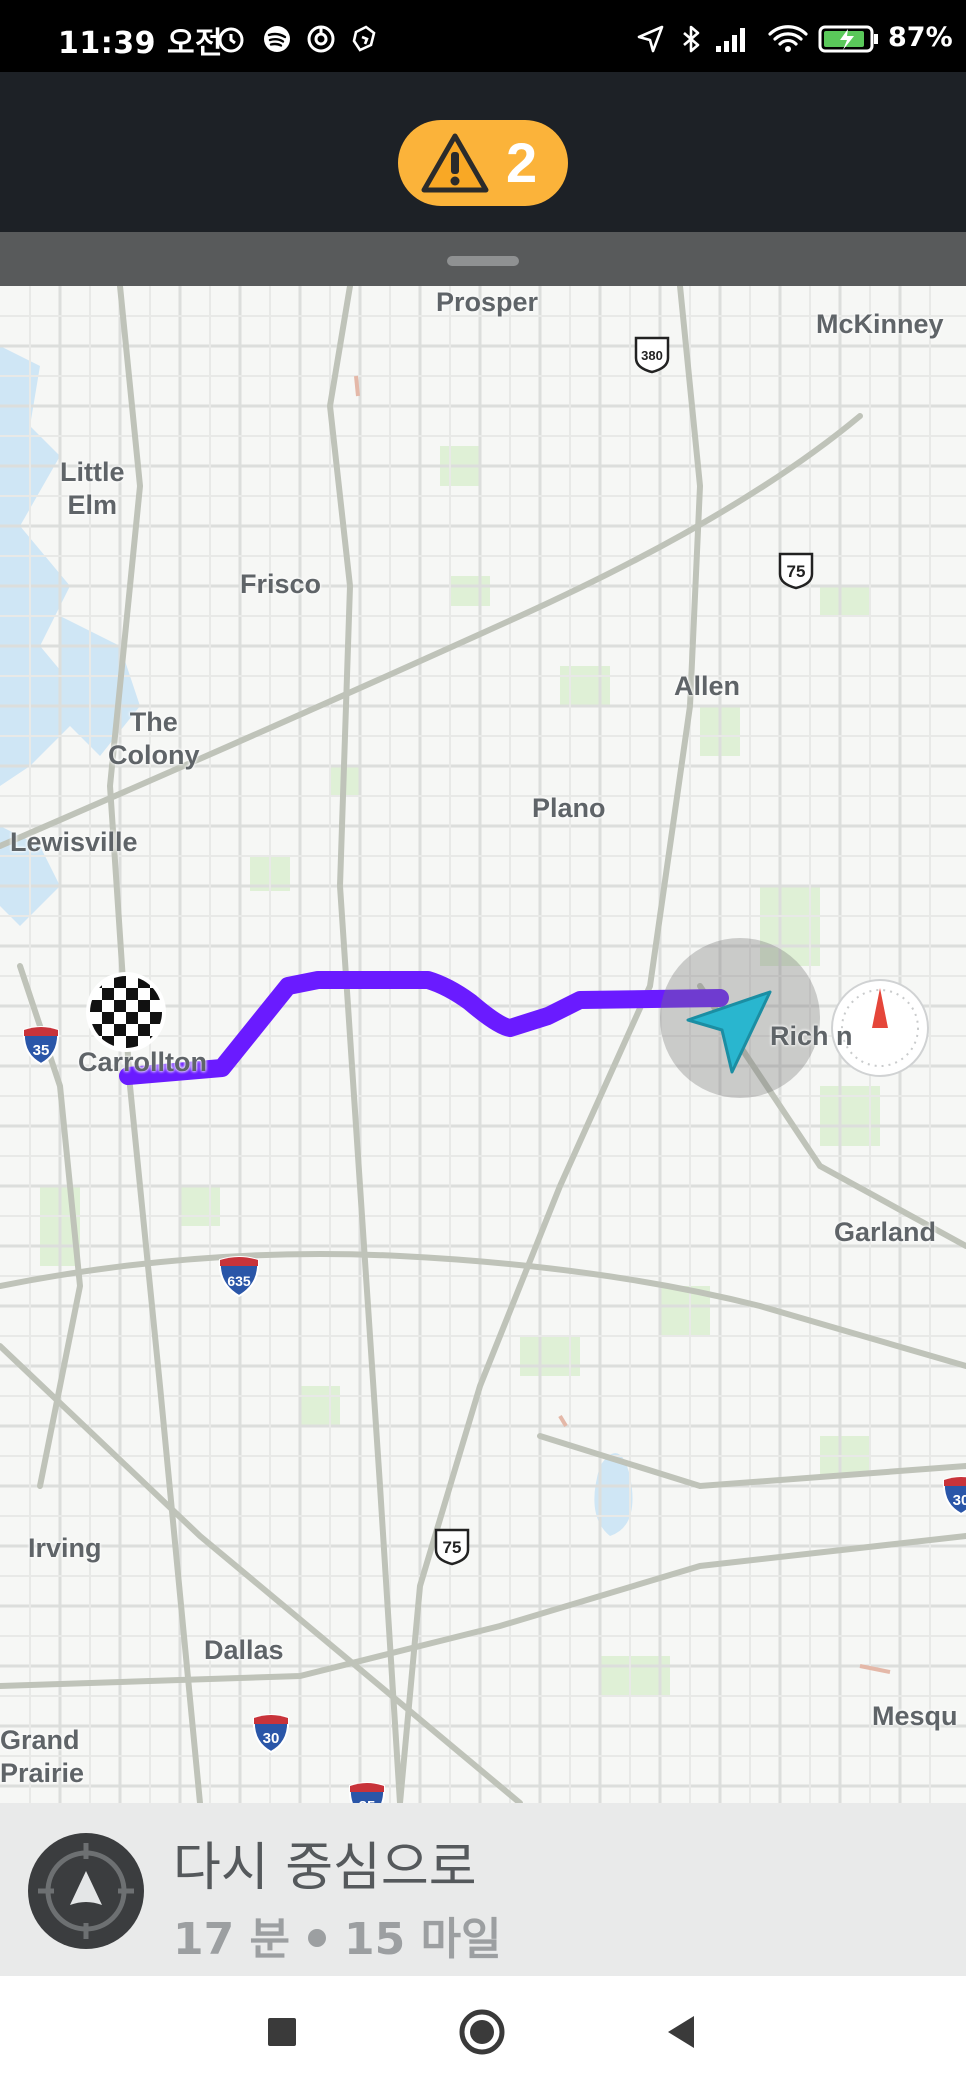  Describe the element at coordinates (455, 163) in the screenshot. I see `warning-triangle-icon` at that location.